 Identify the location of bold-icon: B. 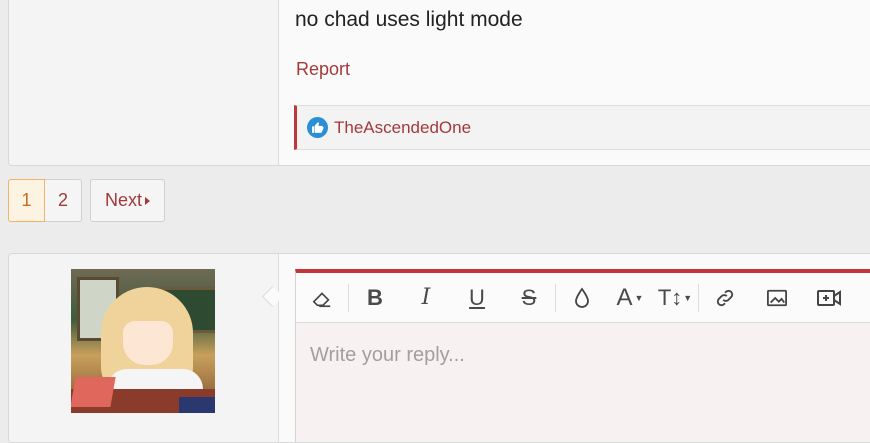
(375, 297).